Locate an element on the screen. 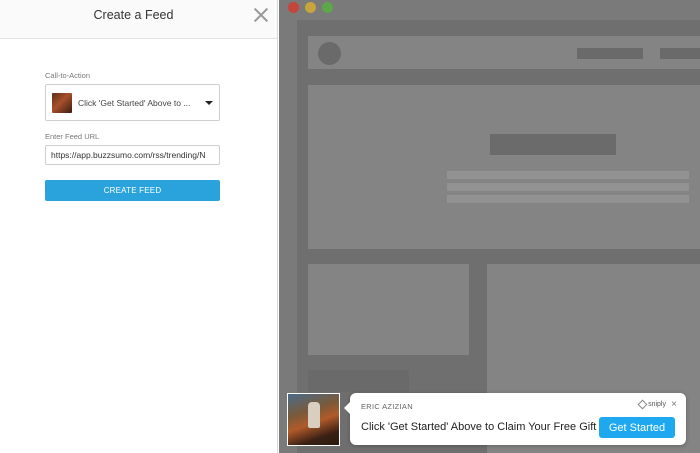 The height and width of the screenshot is (453, 700). author-photo is located at coordinates (313, 419).